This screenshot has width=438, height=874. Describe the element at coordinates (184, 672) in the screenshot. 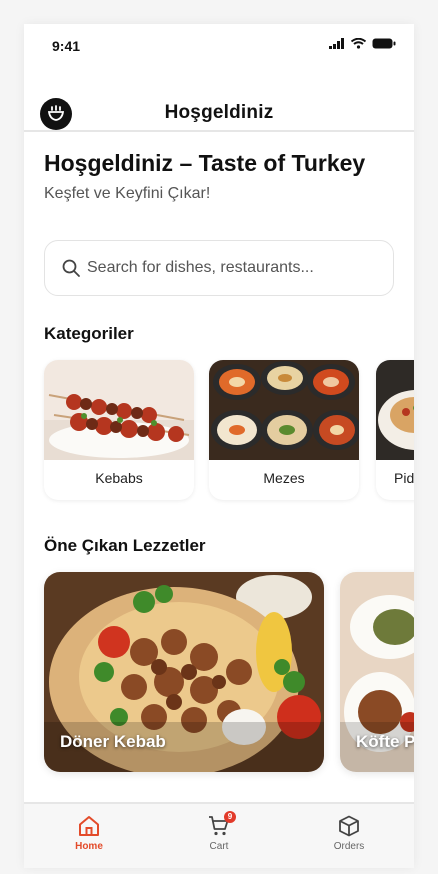

I see `featured-card-doner-kebab: Döner Kebab` at that location.